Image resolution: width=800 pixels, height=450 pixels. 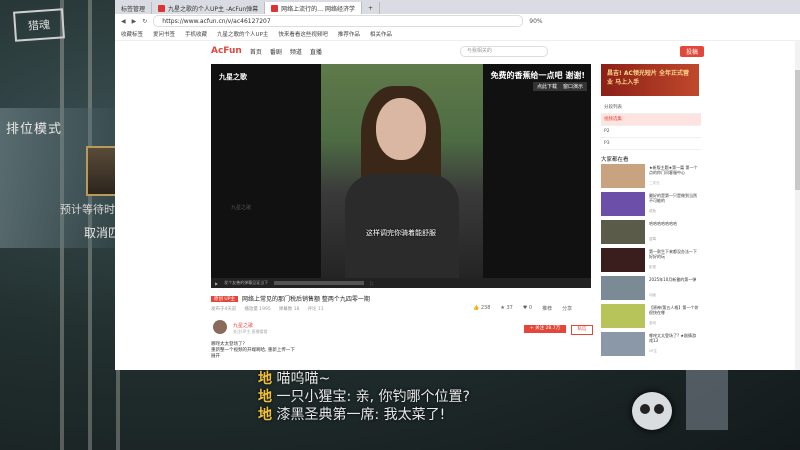 I want to click on recommend-item: 哈哈哈哈哈哈哈 蓝莓, so click(x=651, y=232).